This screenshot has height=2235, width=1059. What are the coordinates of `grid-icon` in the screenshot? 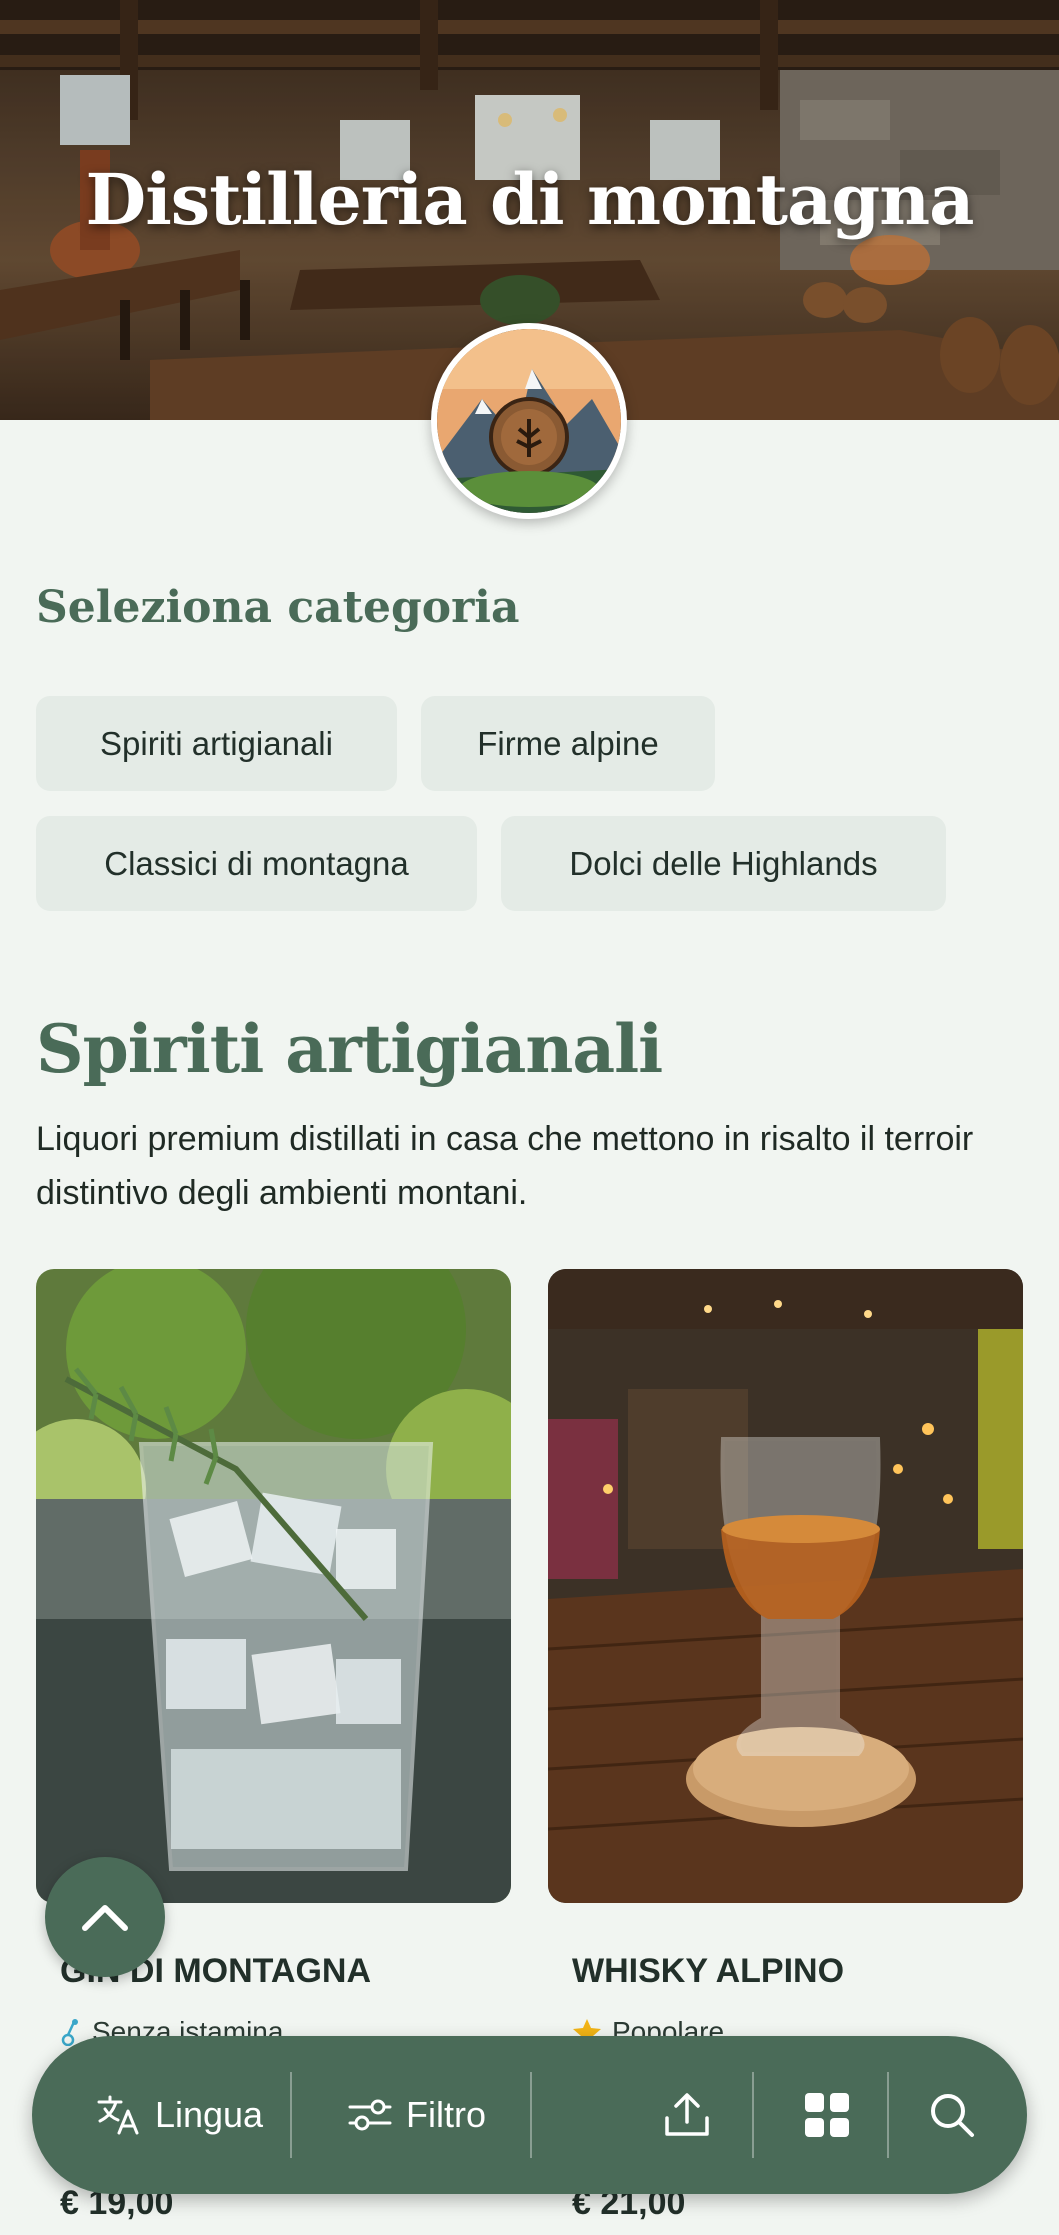 It's located at (827, 2115).